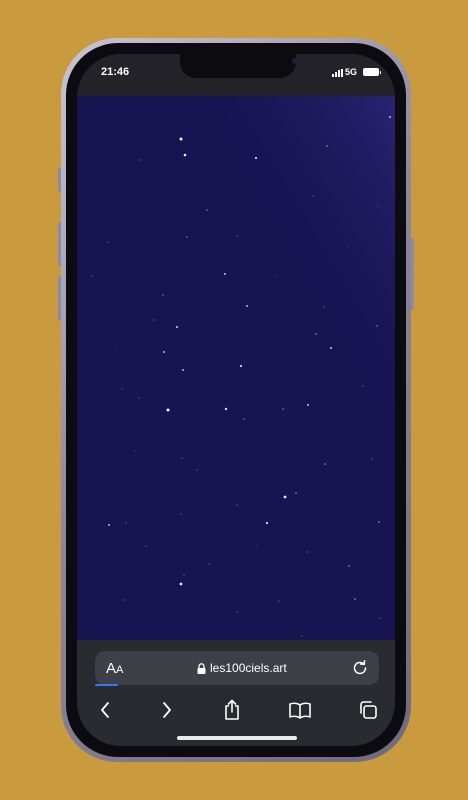 The image size is (468, 800). I want to click on reader-mode-icon: AA, so click(114, 669).